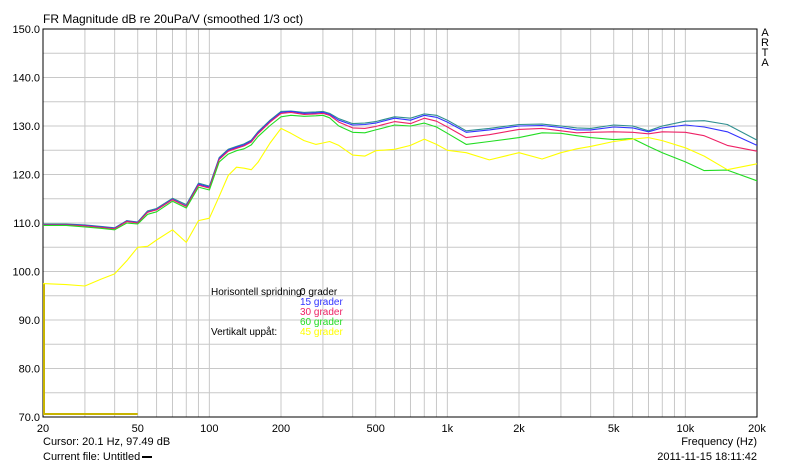  I want to click on y-tick-label: 90.0, so click(29, 321).